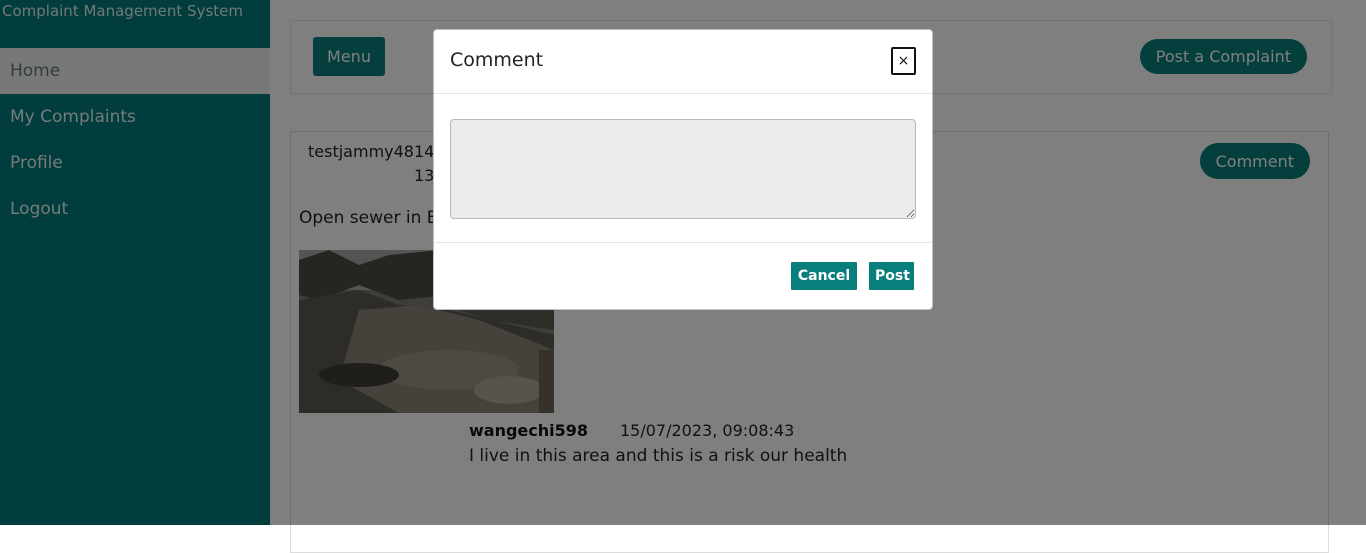  What do you see at coordinates (824, 276) in the screenshot?
I see `cancel-button: Cancel` at bounding box center [824, 276].